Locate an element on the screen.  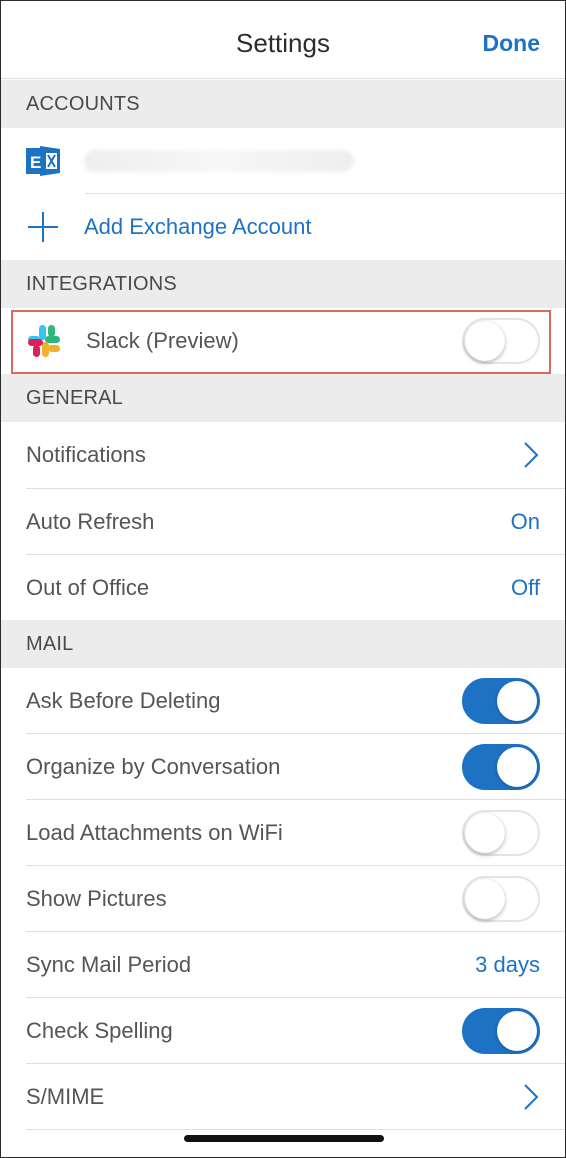
plus-icon is located at coordinates (43, 227).